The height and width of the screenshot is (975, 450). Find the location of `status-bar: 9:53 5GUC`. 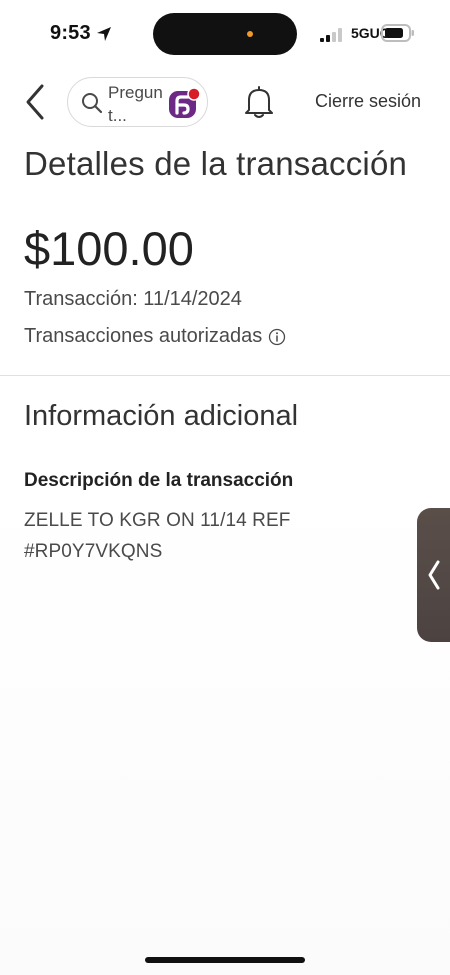

status-bar: 9:53 5GUC is located at coordinates (225, 33).